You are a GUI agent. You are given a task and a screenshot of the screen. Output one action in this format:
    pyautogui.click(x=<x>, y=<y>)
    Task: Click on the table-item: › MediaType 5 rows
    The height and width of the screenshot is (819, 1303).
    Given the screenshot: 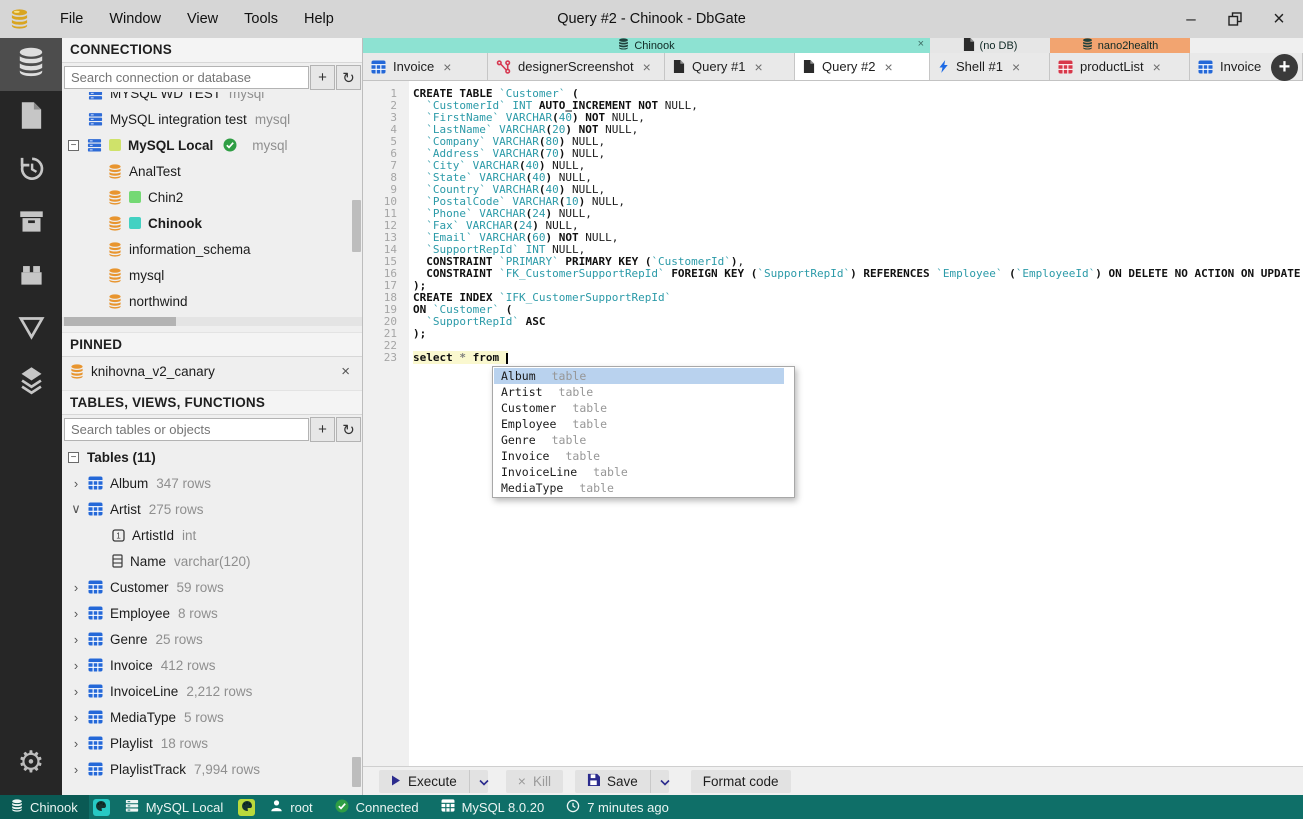 What is the action you would take?
    pyautogui.click(x=212, y=717)
    